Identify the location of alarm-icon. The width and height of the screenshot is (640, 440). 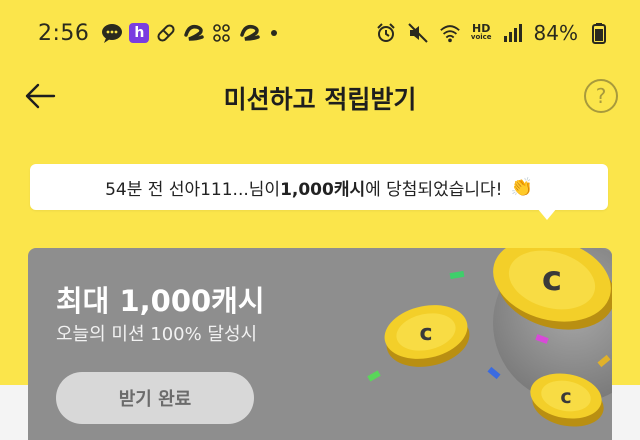
(386, 33).